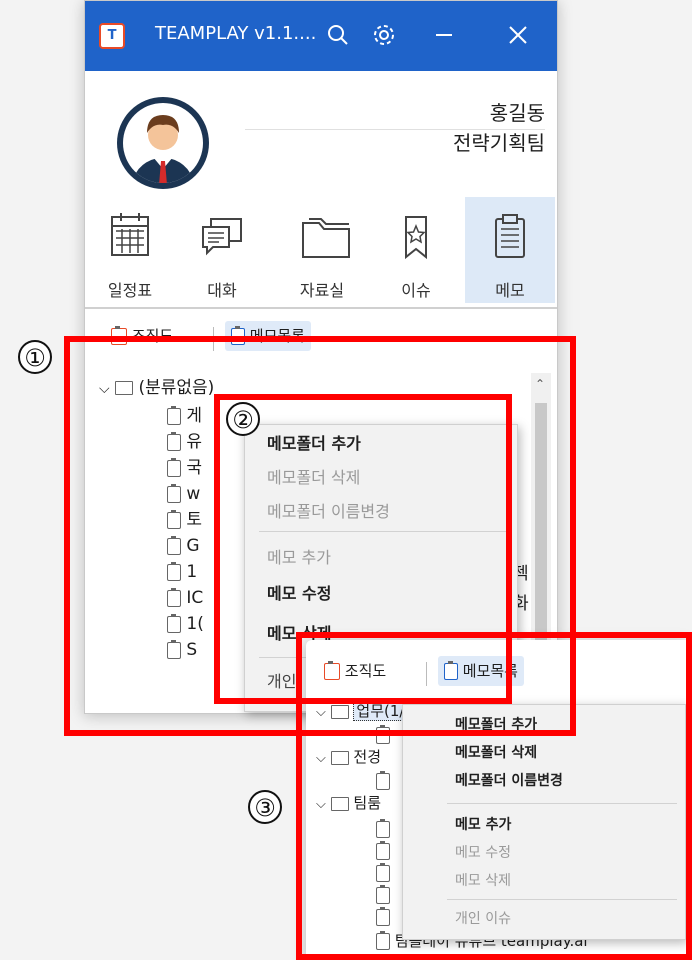 The width and height of the screenshot is (692, 960). What do you see at coordinates (499, 143) in the screenshot?
I see `user-team: 전략기획팀` at bounding box center [499, 143].